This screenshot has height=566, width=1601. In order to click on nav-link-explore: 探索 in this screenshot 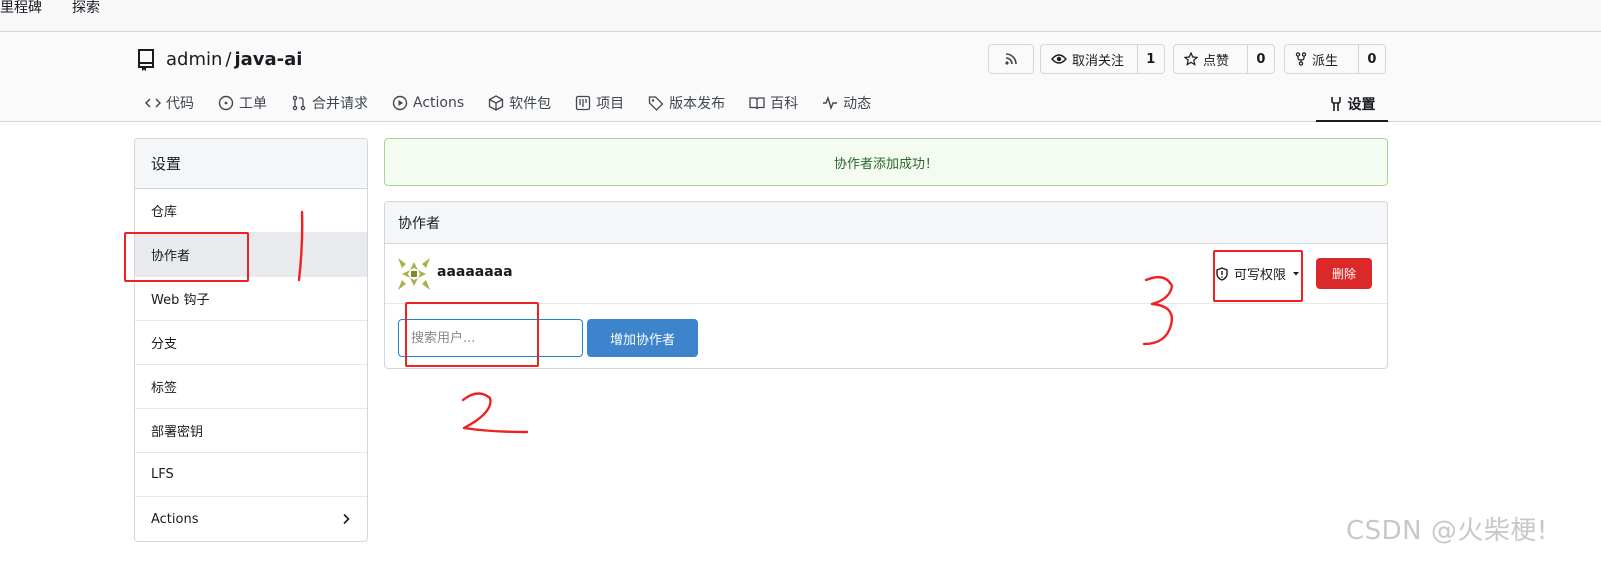, I will do `click(86, 8)`.